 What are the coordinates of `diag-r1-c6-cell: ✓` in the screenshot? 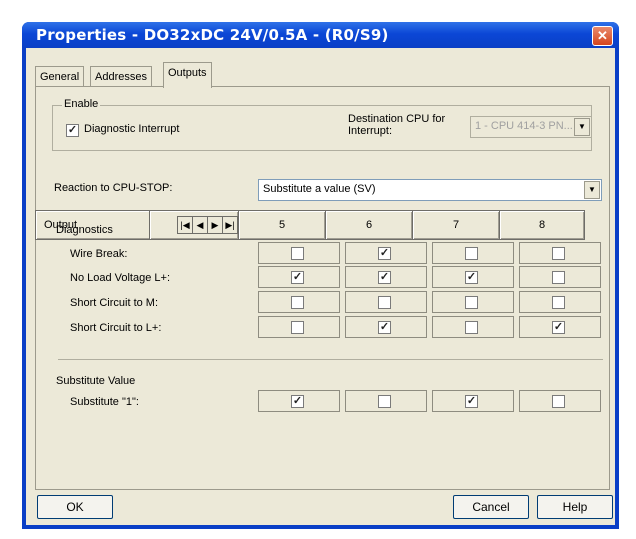 It's located at (386, 277).